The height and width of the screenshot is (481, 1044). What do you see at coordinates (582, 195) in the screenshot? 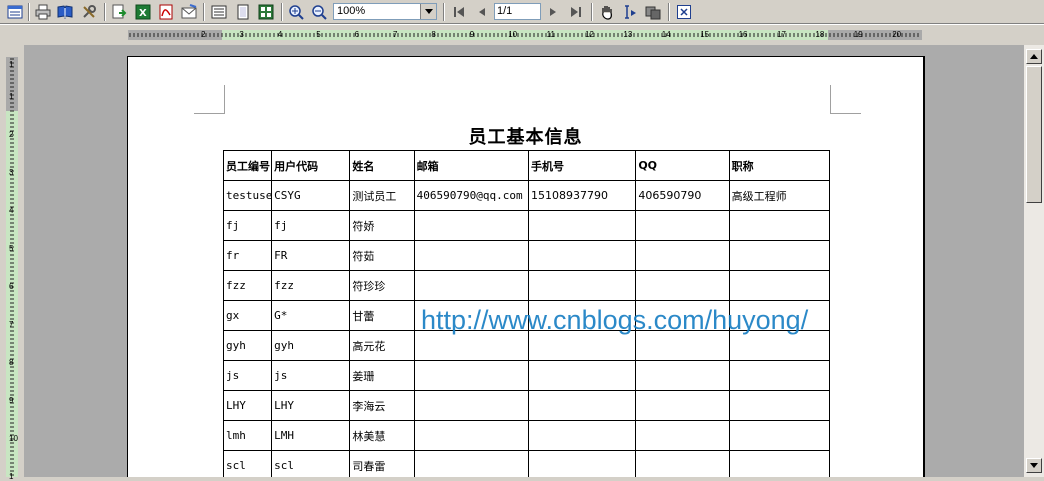
I see `table-cell: 15108937790` at bounding box center [582, 195].